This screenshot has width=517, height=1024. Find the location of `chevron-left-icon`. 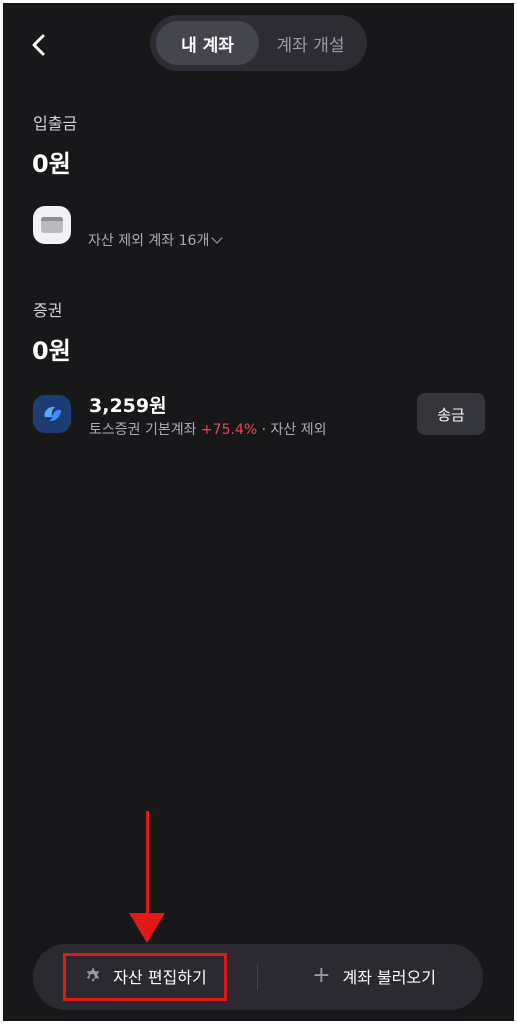

chevron-left-icon is located at coordinates (38, 45).